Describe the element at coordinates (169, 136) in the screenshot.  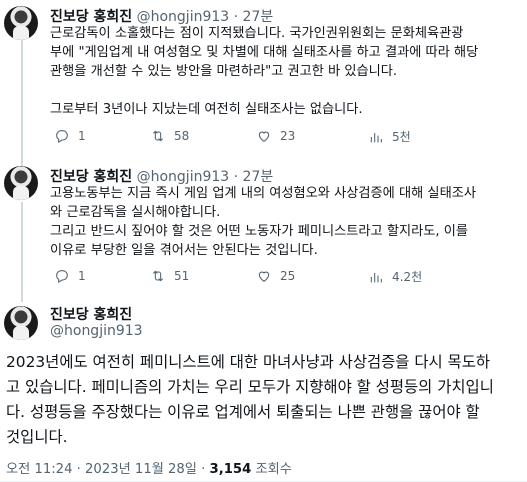
I see `retweet-button: 58` at that location.